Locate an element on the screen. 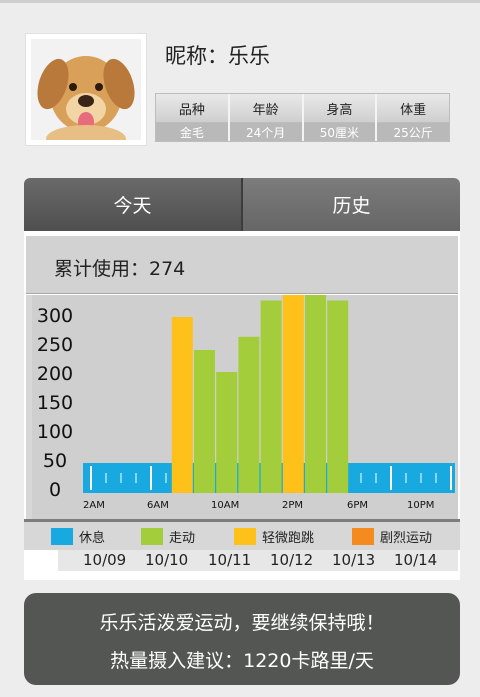 The image size is (480, 697). avatar is located at coordinates (86, 89).